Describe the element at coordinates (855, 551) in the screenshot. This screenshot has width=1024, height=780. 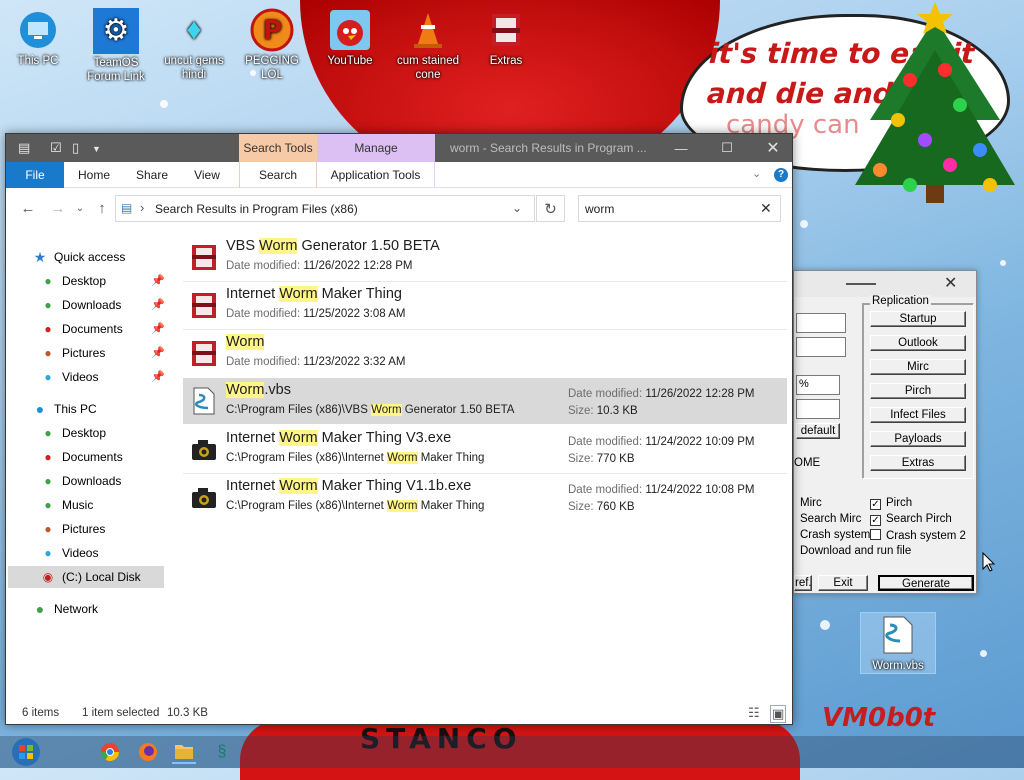
I see `download-run-checkbox: Download and run file` at that location.